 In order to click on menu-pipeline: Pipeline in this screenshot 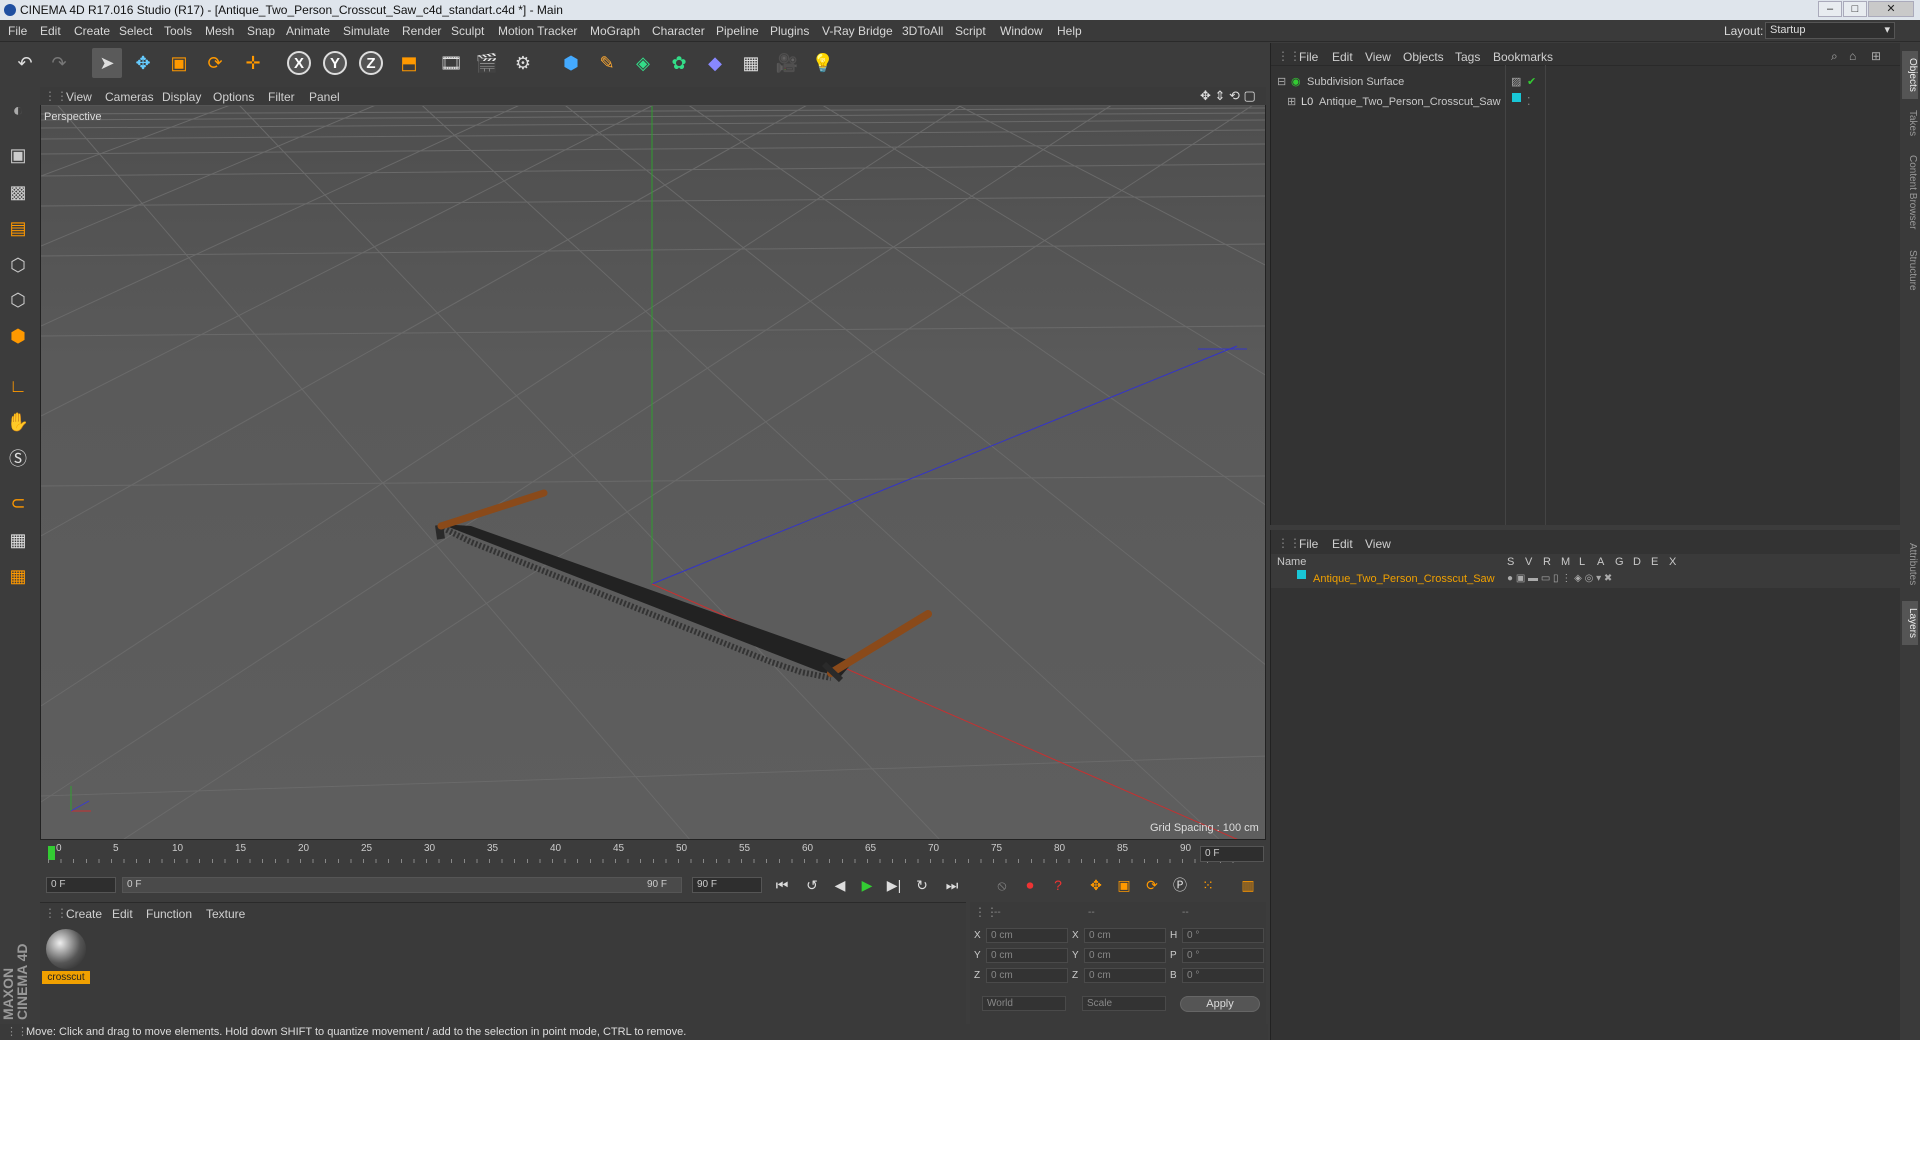, I will do `click(737, 31)`.